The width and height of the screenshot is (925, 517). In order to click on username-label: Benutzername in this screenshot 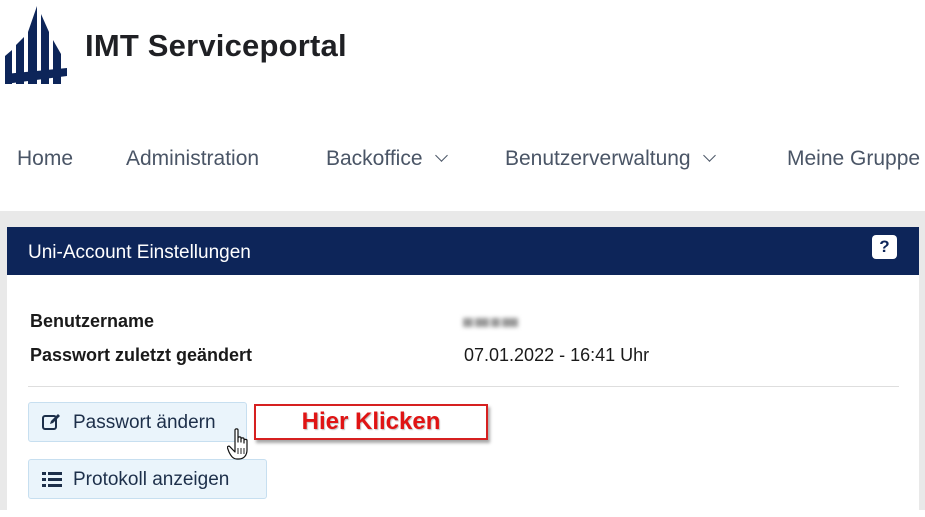, I will do `click(92, 321)`.